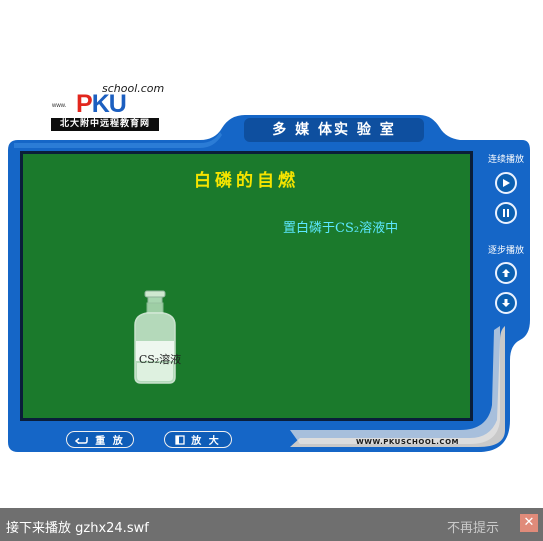 Image resolution: width=543 pixels, height=541 pixels. What do you see at coordinates (77, 528) in the screenshot?
I see `next-play-label: 接下来播放 gzhx24.swf` at bounding box center [77, 528].